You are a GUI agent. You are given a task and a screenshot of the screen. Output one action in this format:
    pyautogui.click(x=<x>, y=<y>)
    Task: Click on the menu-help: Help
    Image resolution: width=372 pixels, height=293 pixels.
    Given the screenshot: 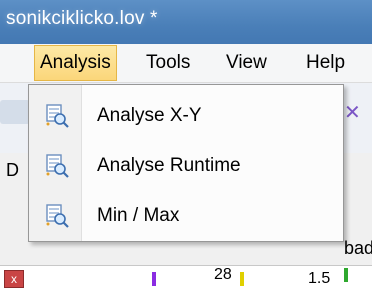 What is the action you would take?
    pyautogui.click(x=325, y=63)
    